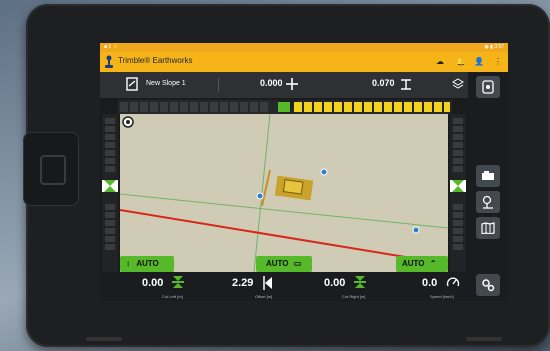  I want to click on machine-view-button, so click(488, 176).